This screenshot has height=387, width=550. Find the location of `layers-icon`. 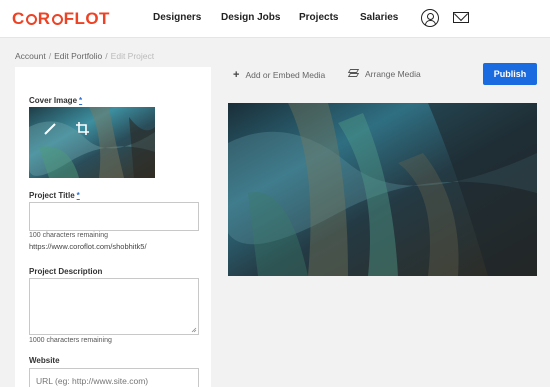

layers-icon is located at coordinates (353, 73).